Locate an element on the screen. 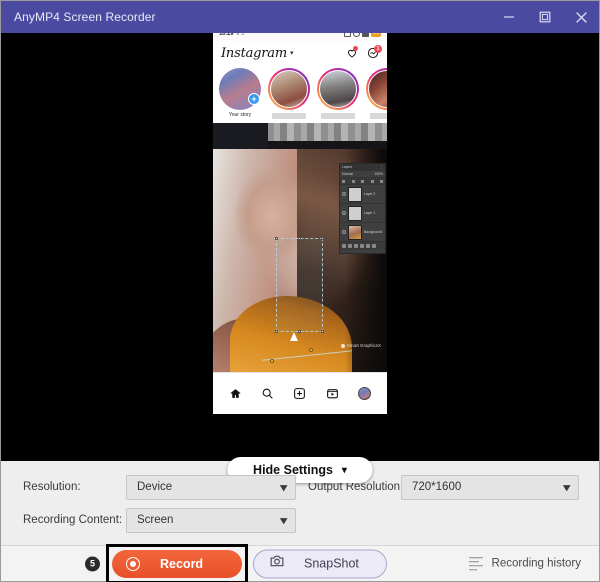 The height and width of the screenshot is (582, 600). layer-item: Background is located at coordinates (362, 232).